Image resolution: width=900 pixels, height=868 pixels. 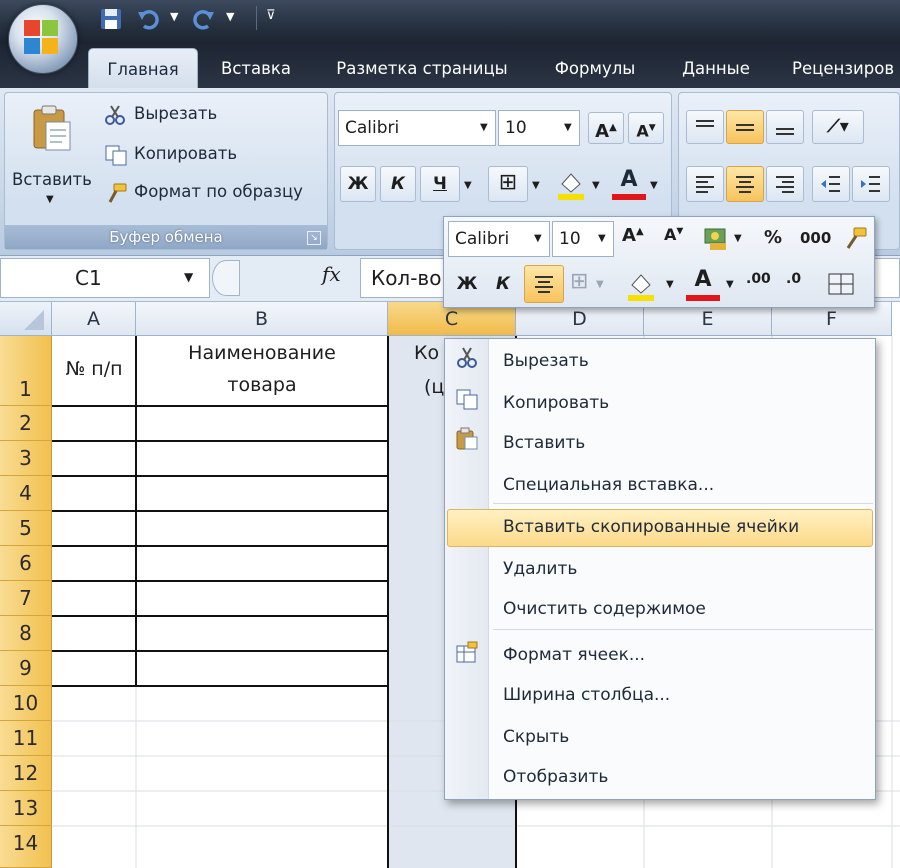 What do you see at coordinates (52, 179) in the screenshot?
I see `paste-button-label: Вставить` at bounding box center [52, 179].